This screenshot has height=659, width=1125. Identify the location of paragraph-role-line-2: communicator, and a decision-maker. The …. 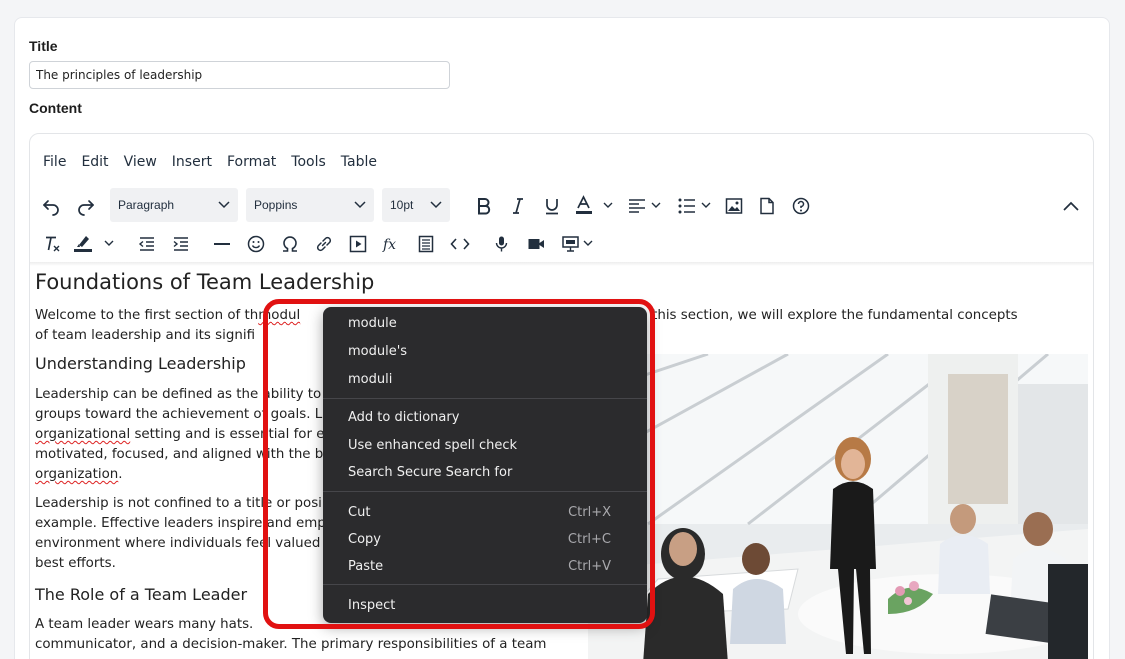
(291, 644).